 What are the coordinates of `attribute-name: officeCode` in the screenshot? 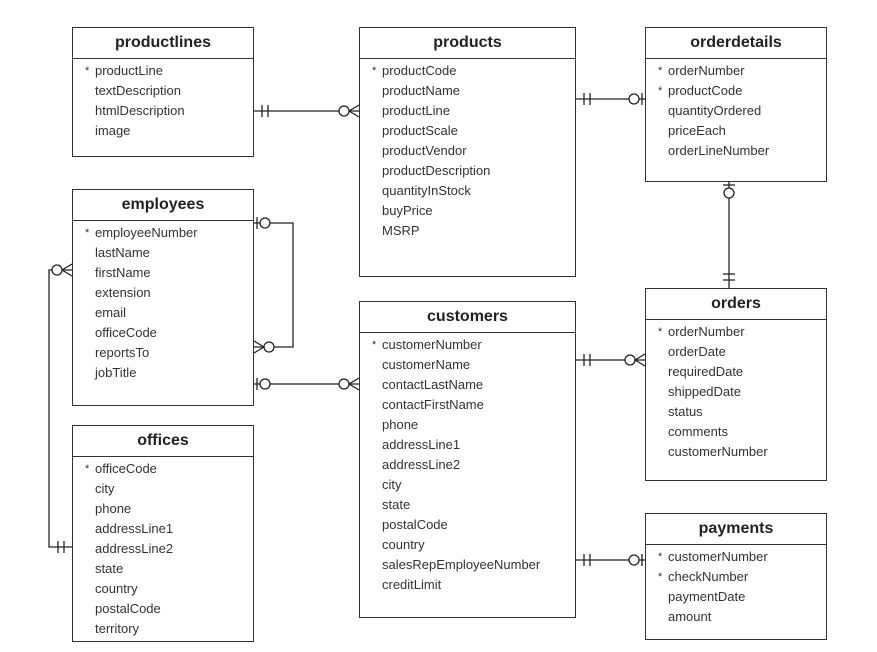 It's located at (126, 468).